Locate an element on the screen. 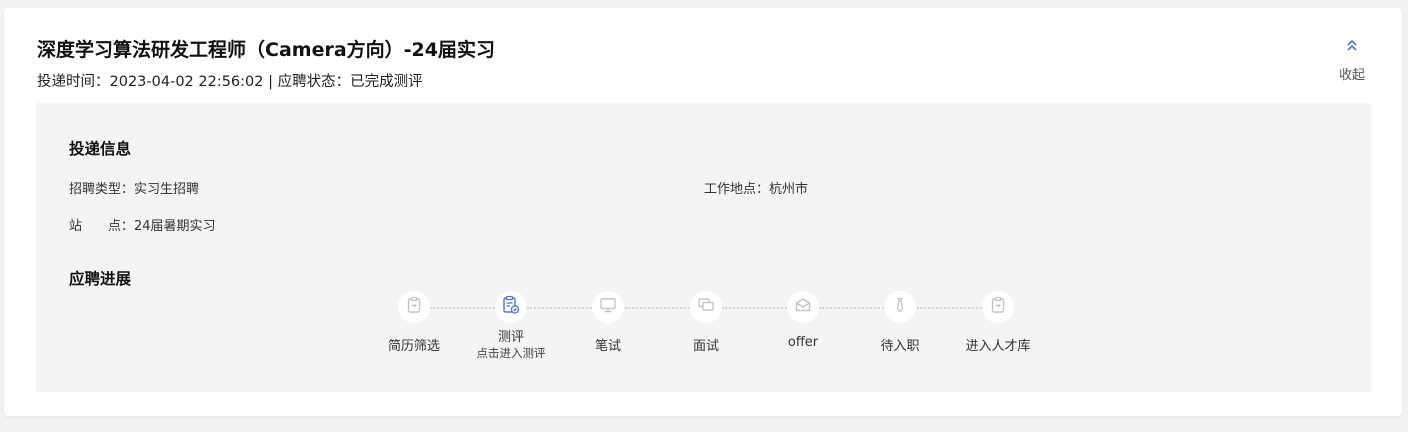 The width and height of the screenshot is (1408, 432). collapse-button: 收起 is located at coordinates (1352, 60).